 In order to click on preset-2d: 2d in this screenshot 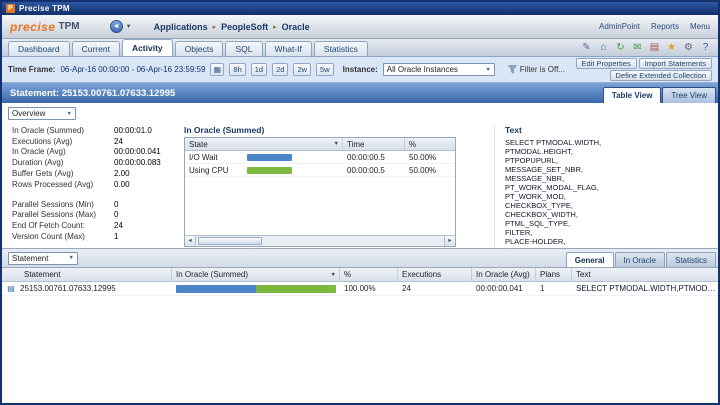, I will do `click(280, 69)`.